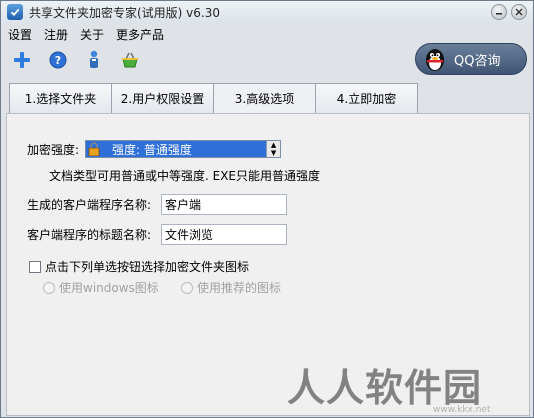 This screenshot has height=418, width=534. I want to click on help-icon: ?, so click(58, 60).